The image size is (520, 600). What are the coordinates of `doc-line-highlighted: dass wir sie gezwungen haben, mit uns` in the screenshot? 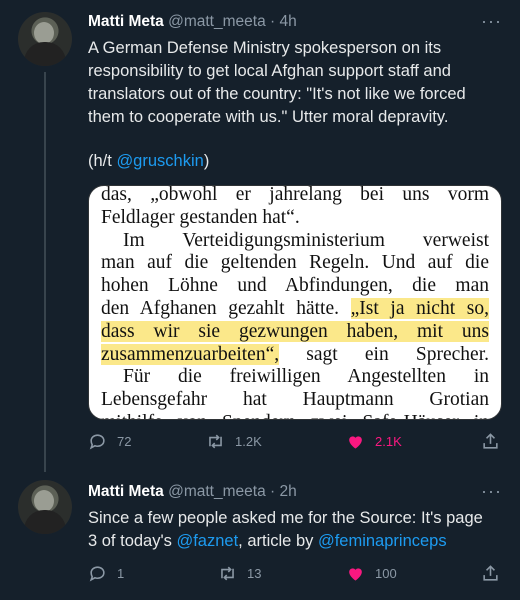 It's located at (295, 332).